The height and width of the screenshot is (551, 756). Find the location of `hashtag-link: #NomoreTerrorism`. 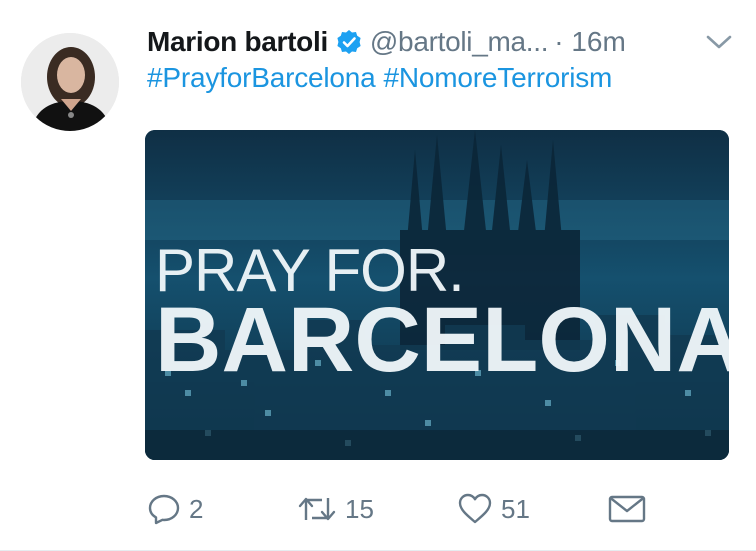

hashtag-link: #NomoreTerrorism is located at coordinates (498, 77).